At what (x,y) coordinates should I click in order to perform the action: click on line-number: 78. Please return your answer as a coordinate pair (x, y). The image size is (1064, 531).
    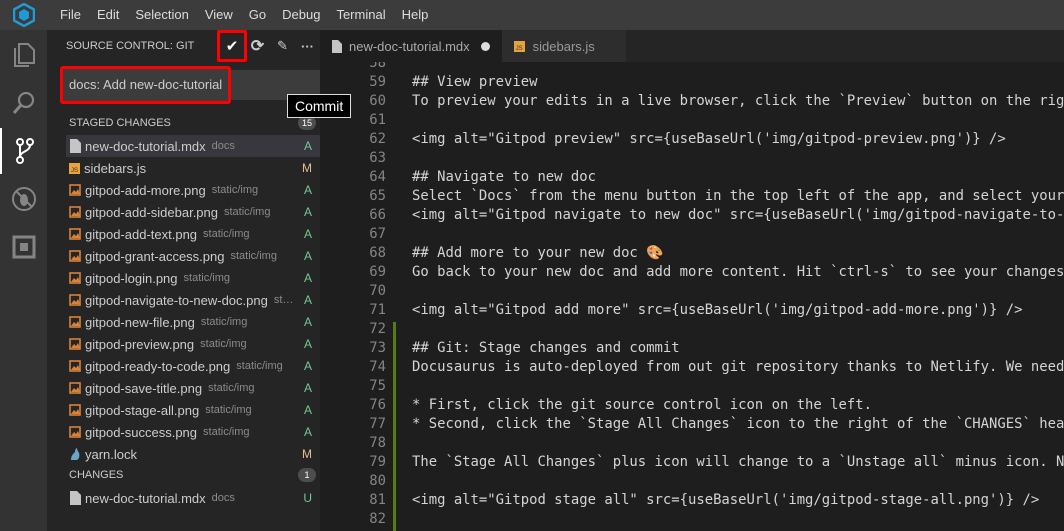
    Looking at the image, I should click on (377, 443).